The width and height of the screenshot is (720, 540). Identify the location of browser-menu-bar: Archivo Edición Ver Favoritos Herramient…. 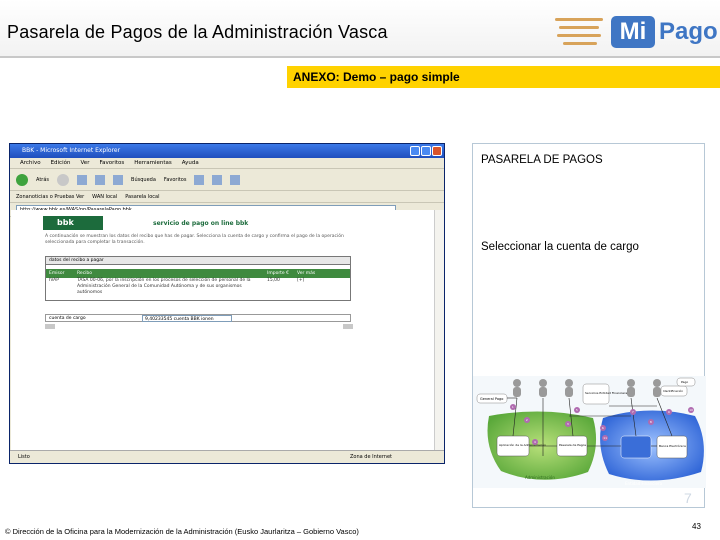
(227, 163).